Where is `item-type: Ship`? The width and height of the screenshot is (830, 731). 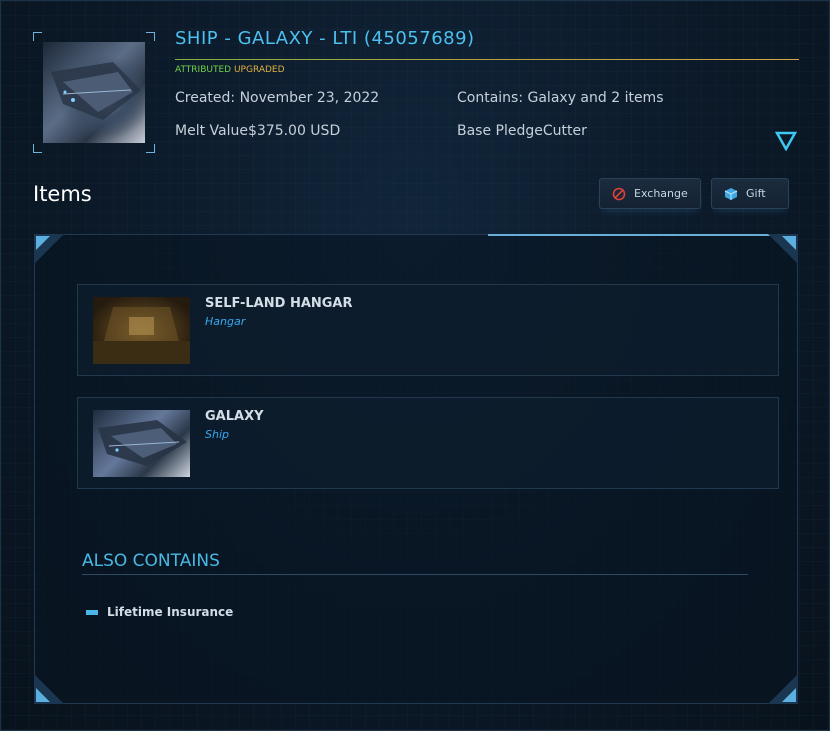
item-type: Ship is located at coordinates (217, 434).